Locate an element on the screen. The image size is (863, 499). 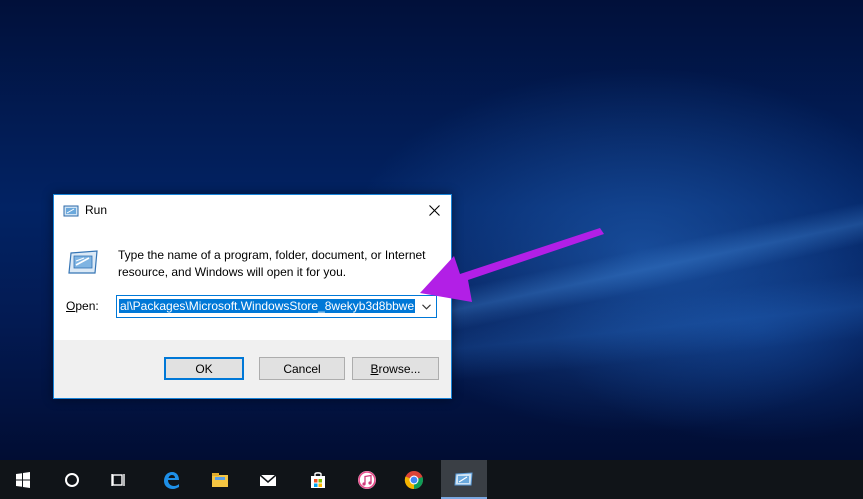
itunes-icon is located at coordinates (367, 479).